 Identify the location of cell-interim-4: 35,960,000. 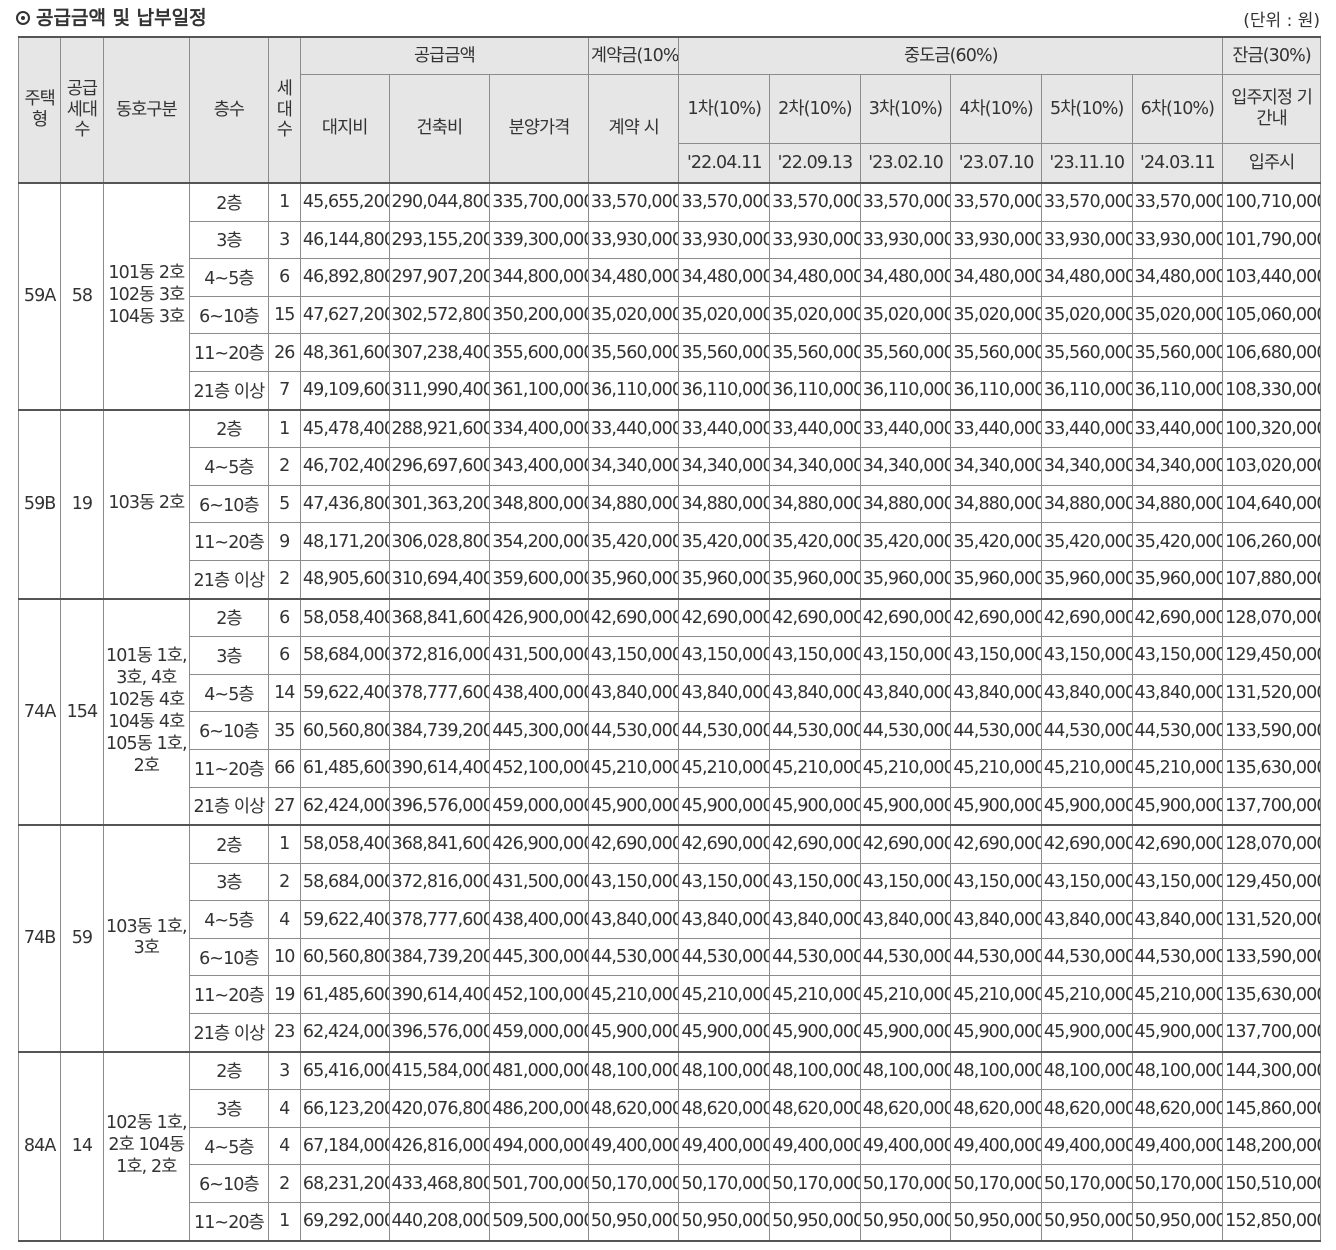
(996, 579).